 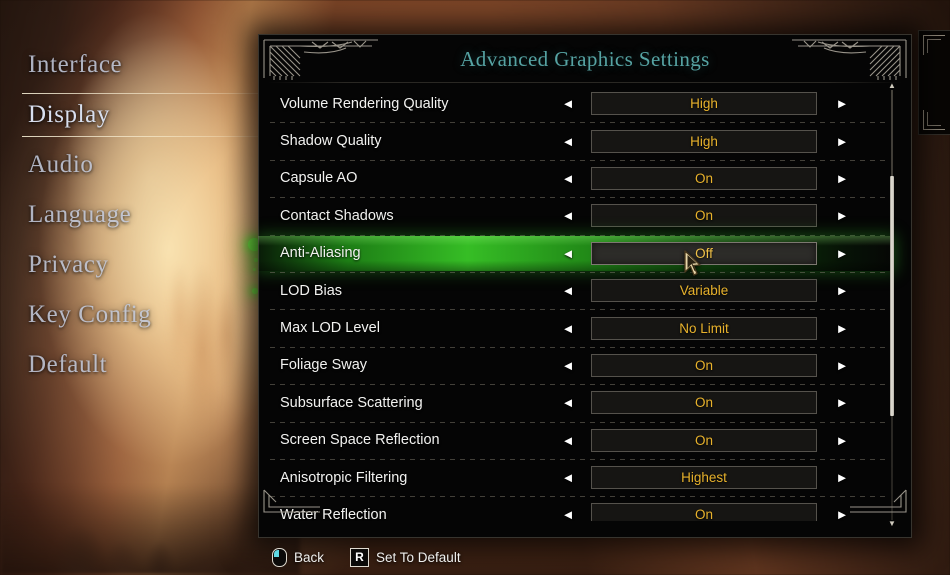 What do you see at coordinates (585, 82) in the screenshot?
I see `header-divider` at bounding box center [585, 82].